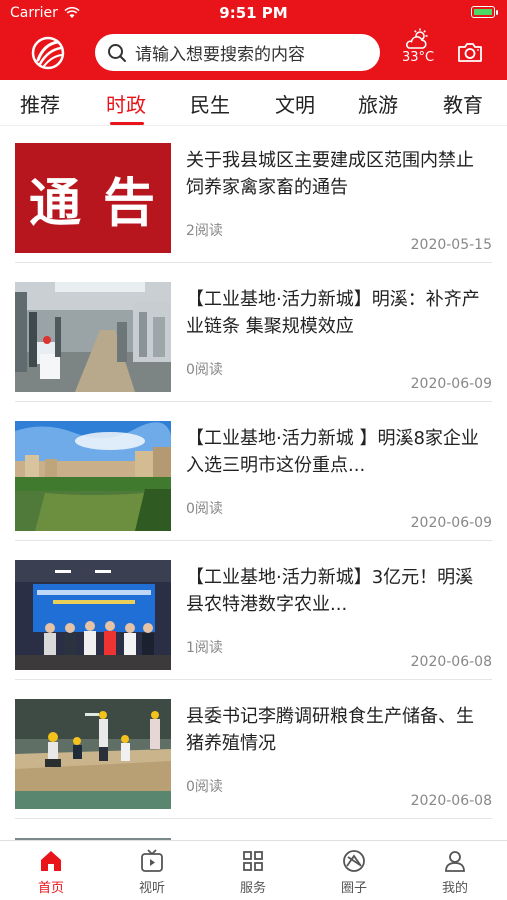 This screenshot has width=507, height=900. What do you see at coordinates (253, 103) in the screenshot?
I see `category-tabs: 推荐 时政 民生 文明 旅游 教育` at bounding box center [253, 103].